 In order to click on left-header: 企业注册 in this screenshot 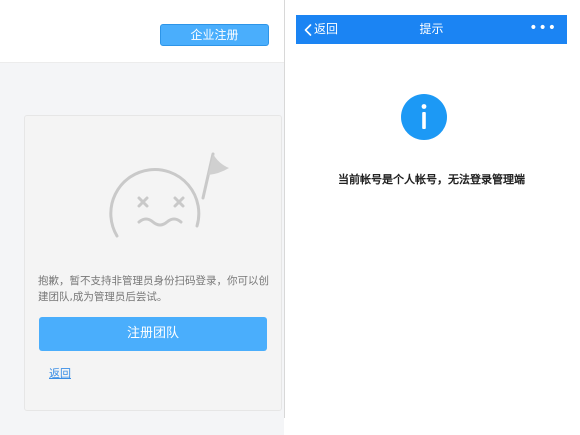, I will do `click(142, 31)`.